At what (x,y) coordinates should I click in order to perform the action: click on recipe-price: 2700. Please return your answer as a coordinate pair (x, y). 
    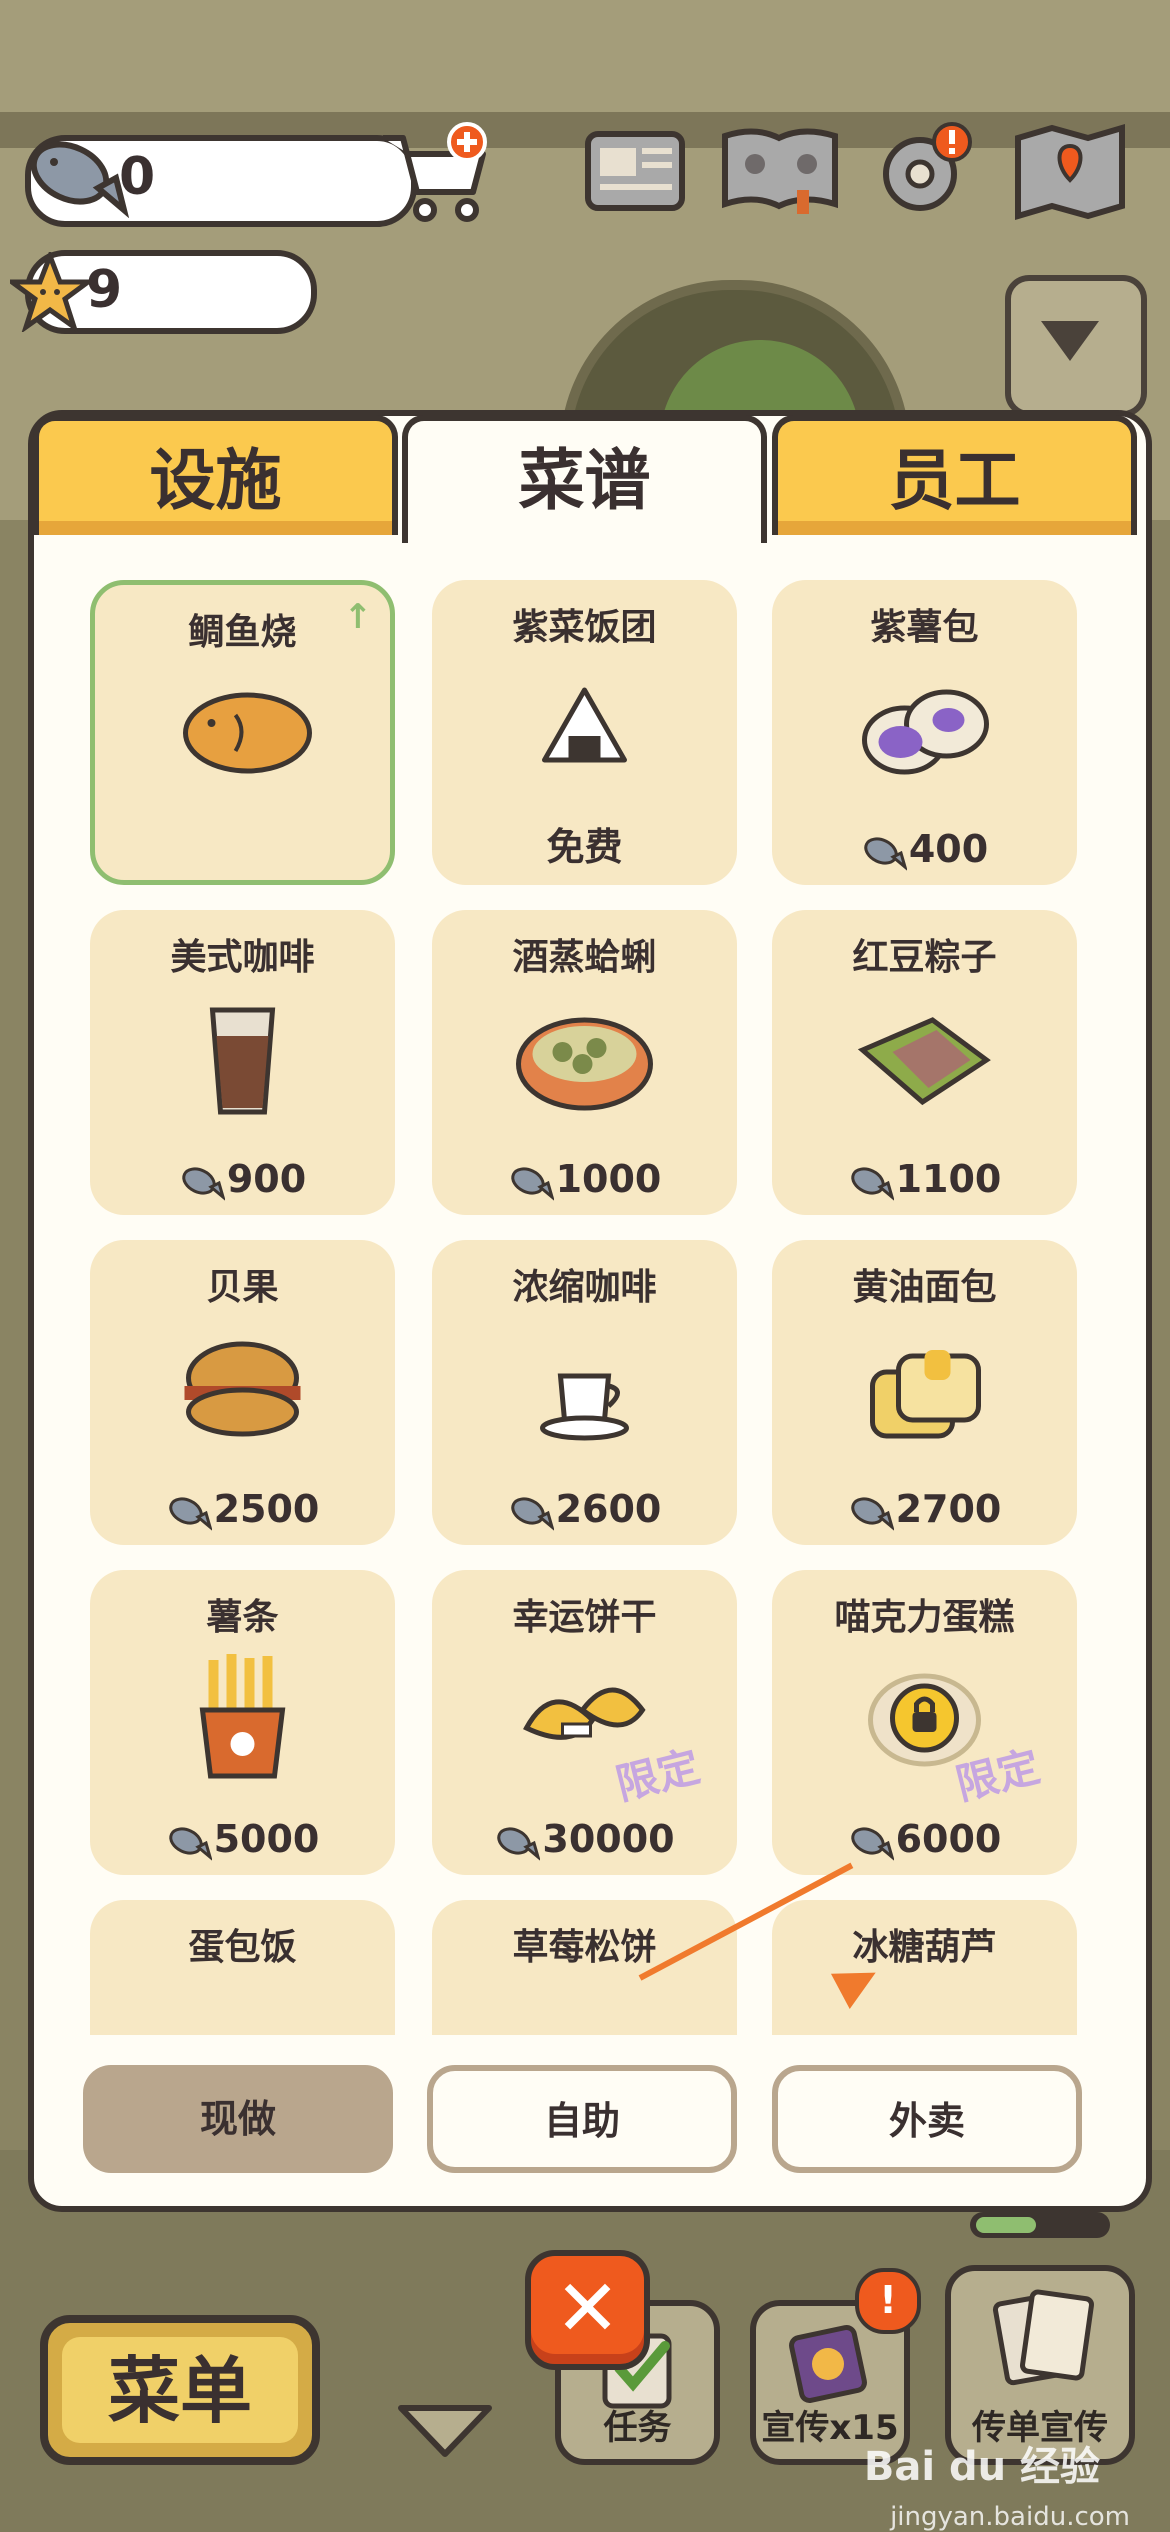
    Looking at the image, I should click on (924, 1509).